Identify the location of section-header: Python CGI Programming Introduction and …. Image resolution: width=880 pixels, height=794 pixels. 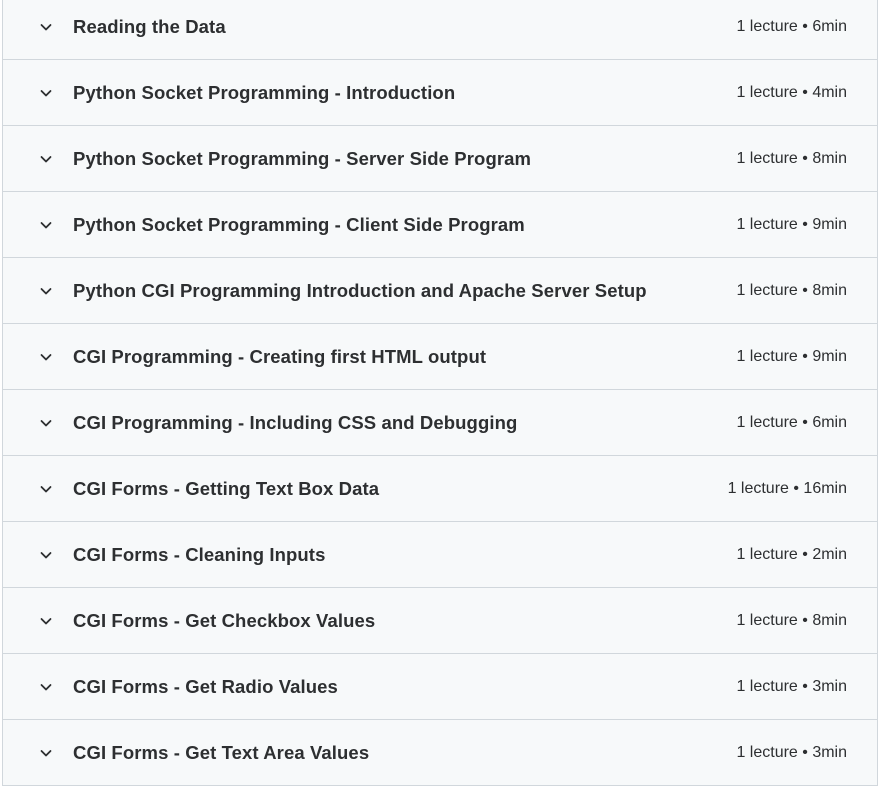
(440, 291).